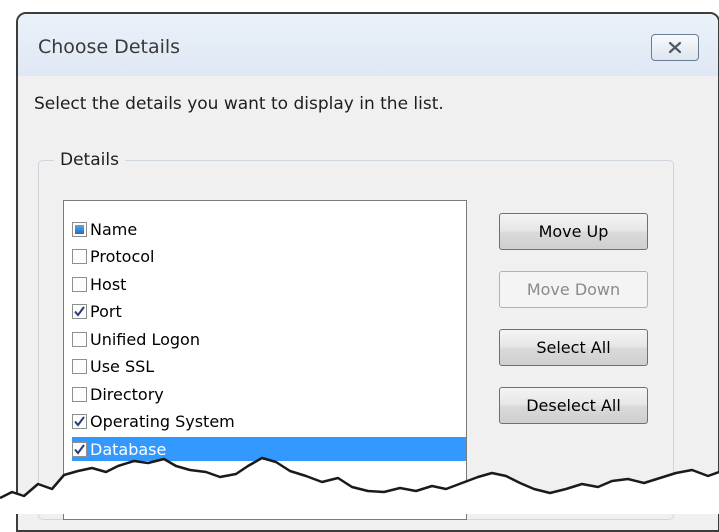 The height and width of the screenshot is (532, 719). What do you see at coordinates (89, 160) in the screenshot?
I see `details-group-label: Details` at bounding box center [89, 160].